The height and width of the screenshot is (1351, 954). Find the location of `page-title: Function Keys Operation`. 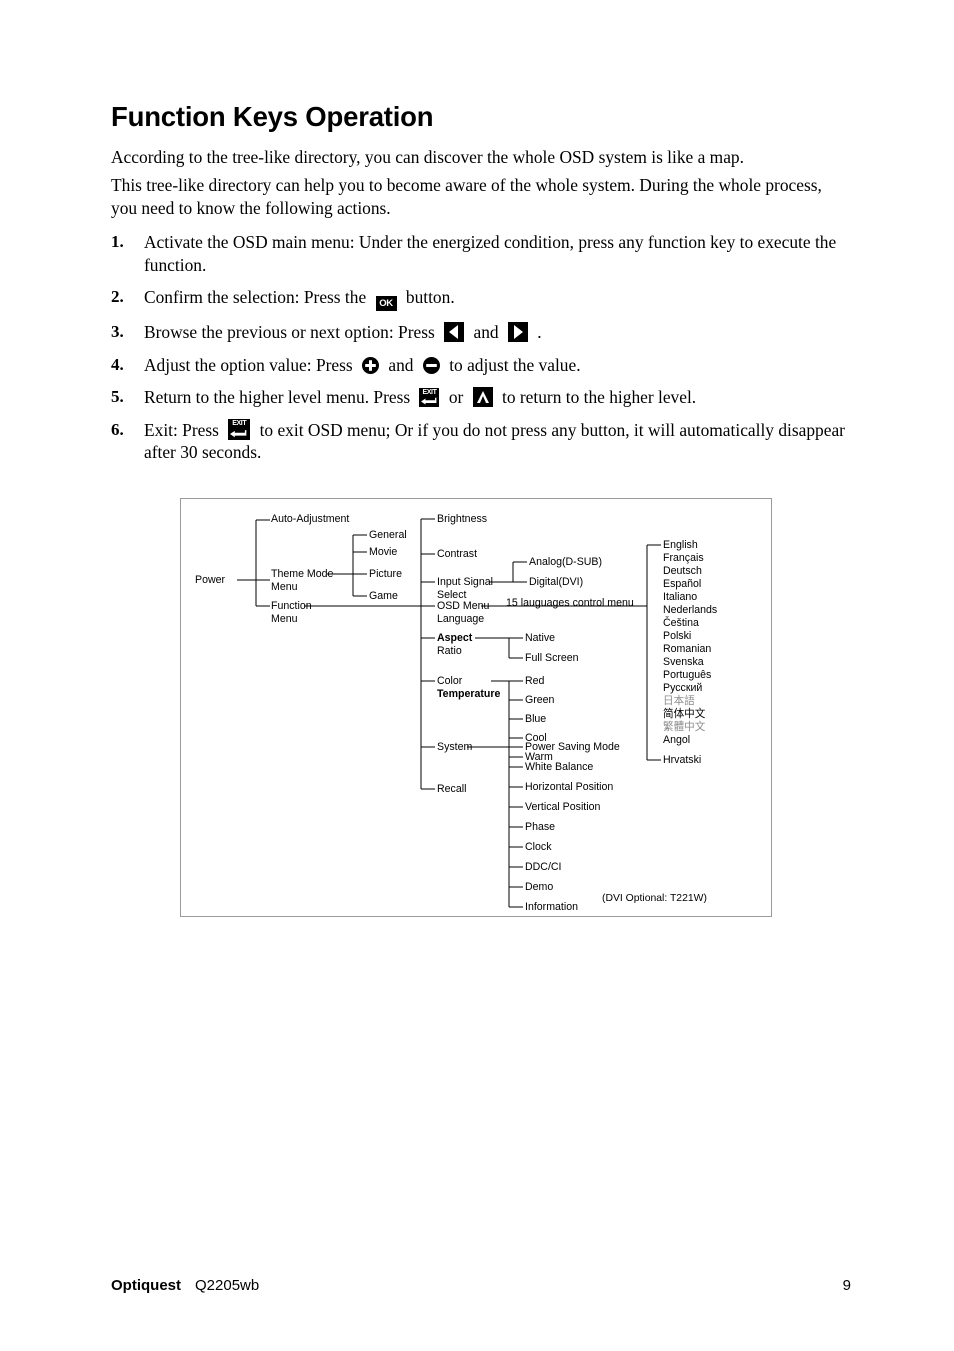

page-title: Function Keys Operation is located at coordinates (272, 116).